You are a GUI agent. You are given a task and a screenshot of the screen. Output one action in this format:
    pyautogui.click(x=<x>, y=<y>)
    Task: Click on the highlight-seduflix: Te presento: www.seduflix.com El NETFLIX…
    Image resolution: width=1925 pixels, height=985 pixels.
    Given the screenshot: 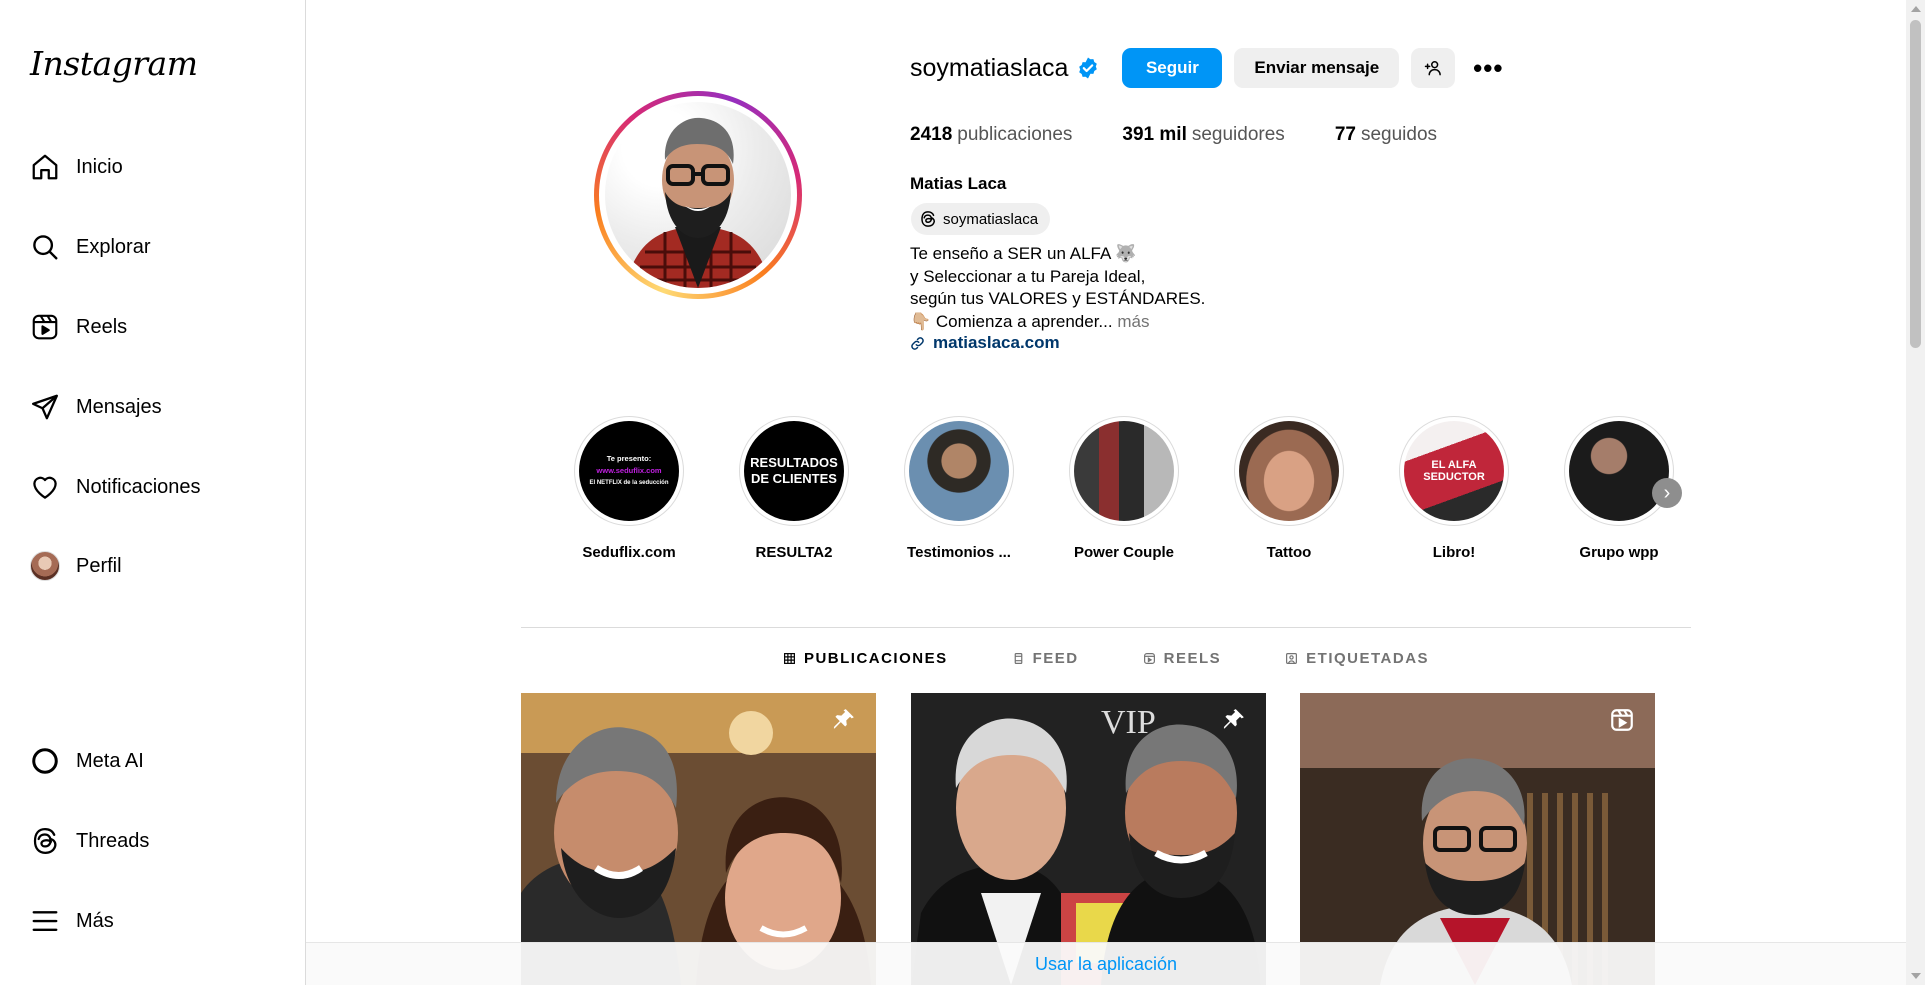 What is the action you would take?
    pyautogui.click(x=629, y=488)
    